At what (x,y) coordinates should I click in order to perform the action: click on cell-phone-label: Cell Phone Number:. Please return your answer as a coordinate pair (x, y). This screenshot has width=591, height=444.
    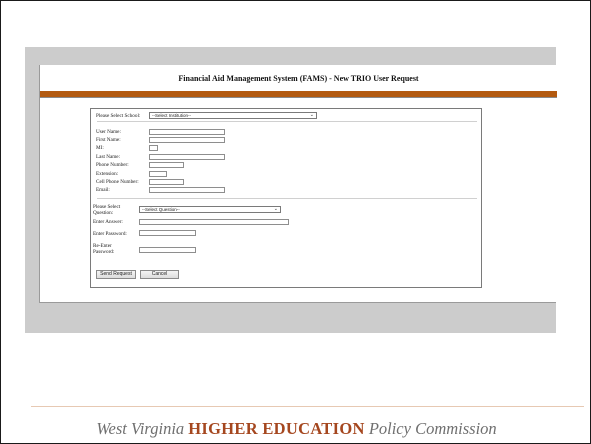
    Looking at the image, I should click on (117, 182).